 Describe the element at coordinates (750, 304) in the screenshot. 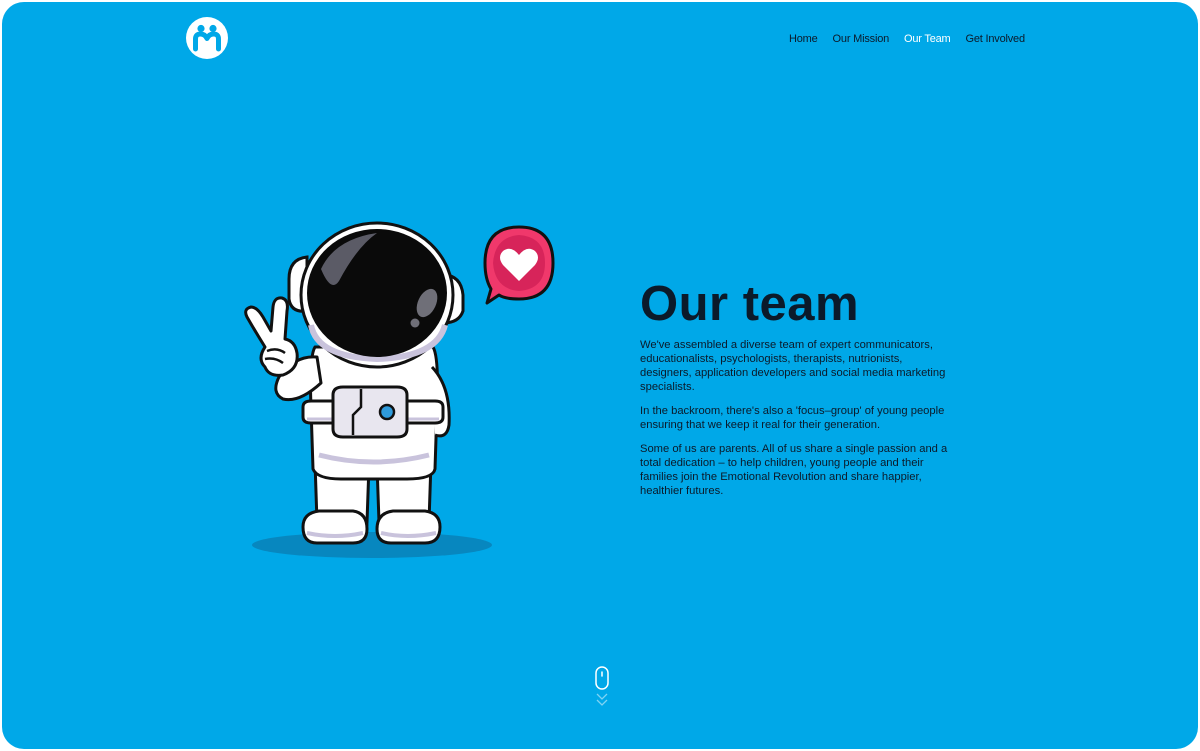

I see `page-title: Our team` at that location.